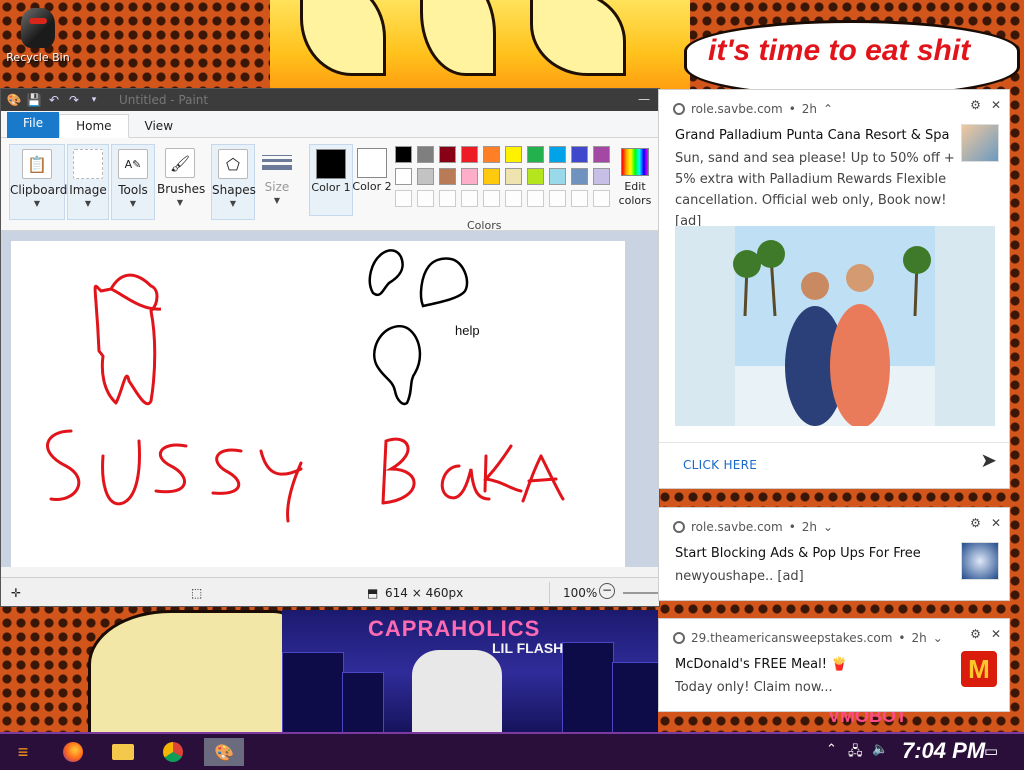 The width and height of the screenshot is (1024, 770). I want to click on tab-home: Home, so click(94, 126).